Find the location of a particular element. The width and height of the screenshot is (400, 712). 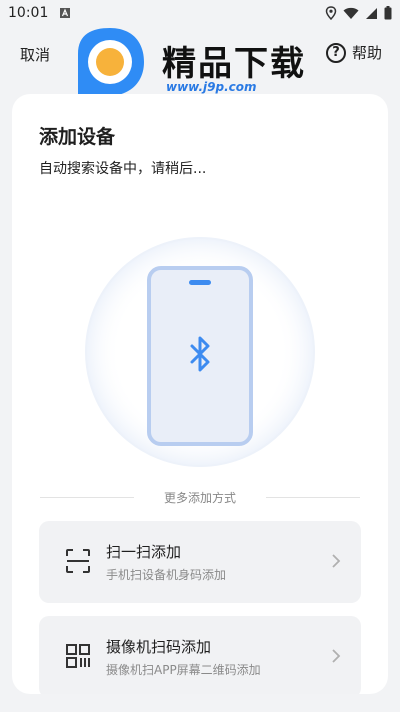

scan-add-option: 扫一扫添加 手机扫设备机身码添加 is located at coordinates (200, 562).